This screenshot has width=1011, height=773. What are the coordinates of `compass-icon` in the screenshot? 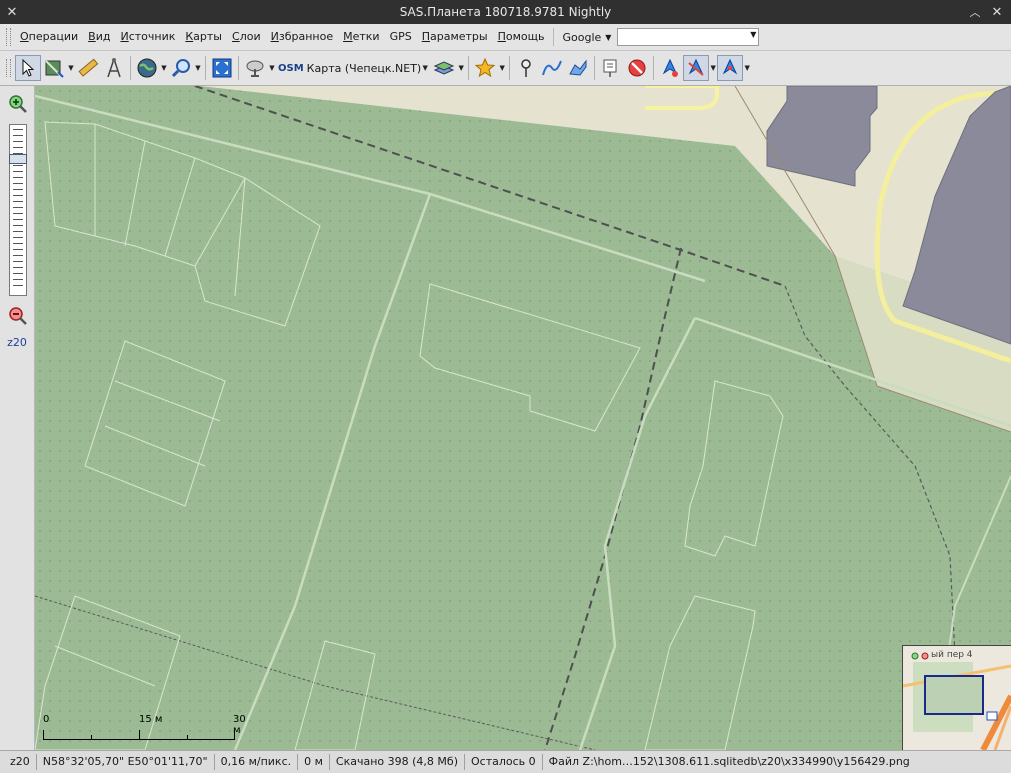 It's located at (114, 68).